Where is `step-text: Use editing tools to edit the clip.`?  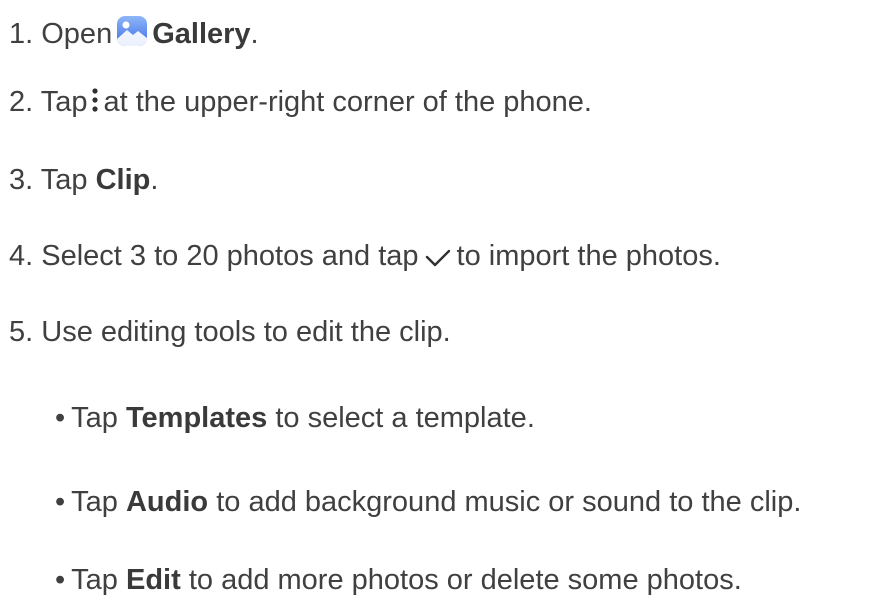
step-text: Use editing tools to edit the clip. is located at coordinates (246, 332).